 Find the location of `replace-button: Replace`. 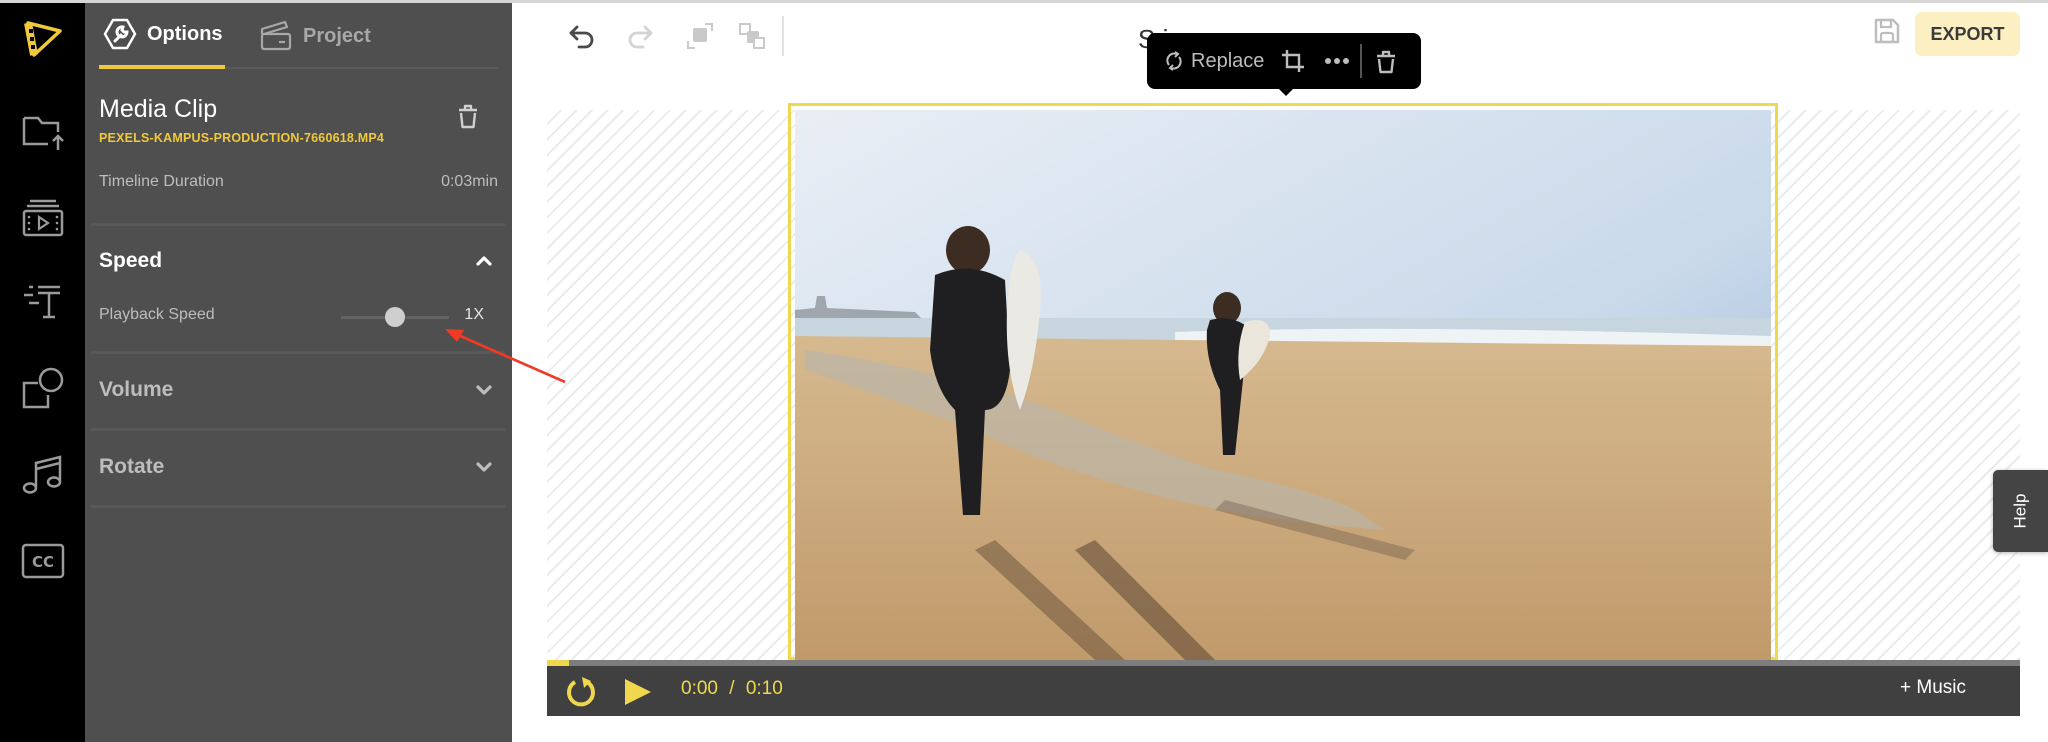

replace-button: Replace is located at coordinates (1213, 61).